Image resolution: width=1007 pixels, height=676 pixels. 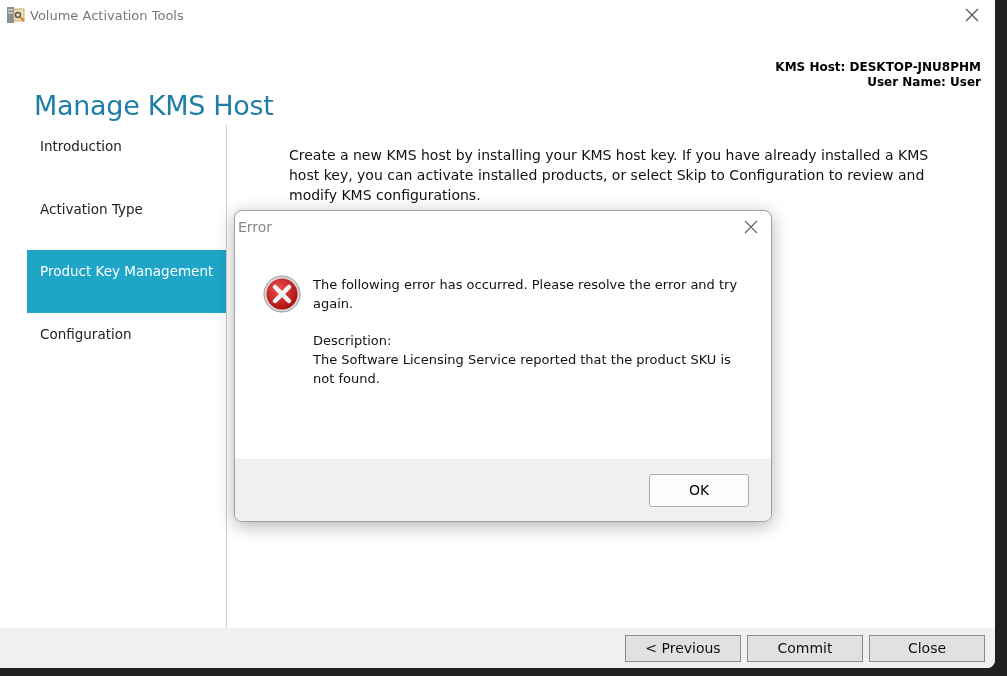 I want to click on kms-host-label: KMS Host: DESKTOP-JNU8PHM, so click(x=878, y=67).